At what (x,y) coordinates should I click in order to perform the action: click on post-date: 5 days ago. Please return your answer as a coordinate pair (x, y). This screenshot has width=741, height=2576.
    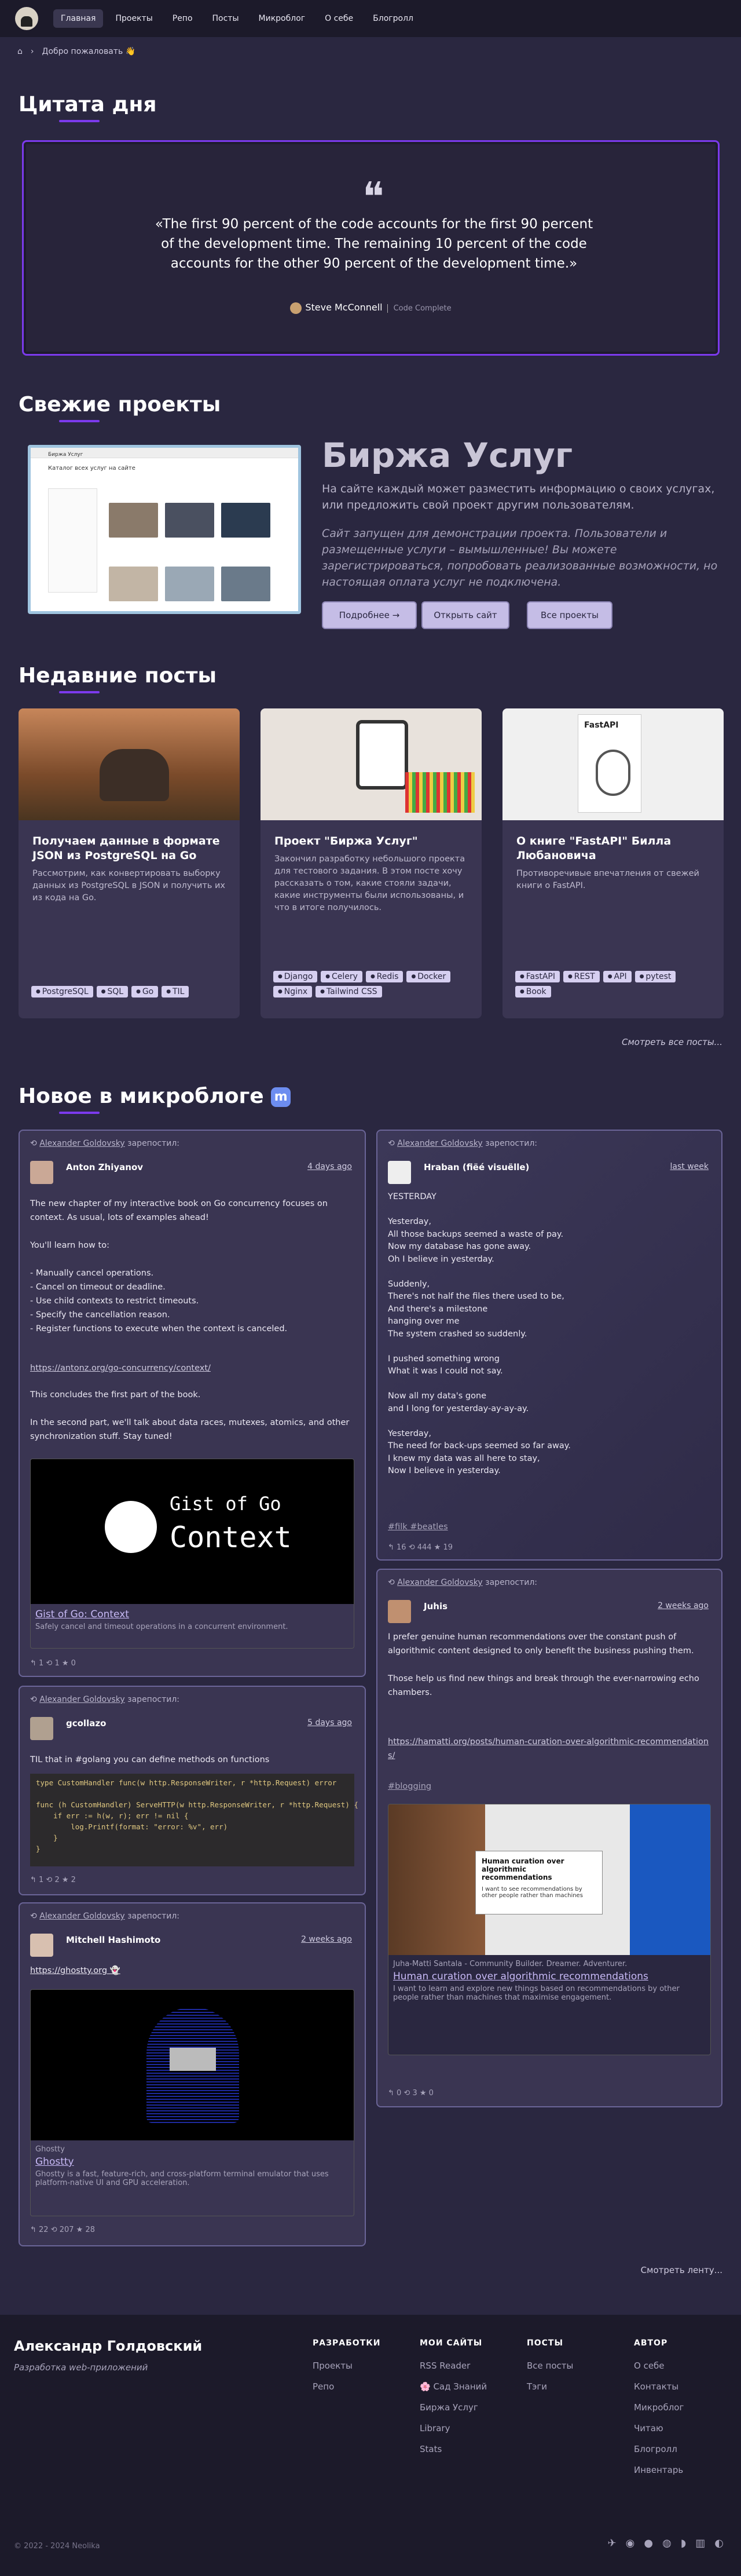
    Looking at the image, I should click on (329, 1722).